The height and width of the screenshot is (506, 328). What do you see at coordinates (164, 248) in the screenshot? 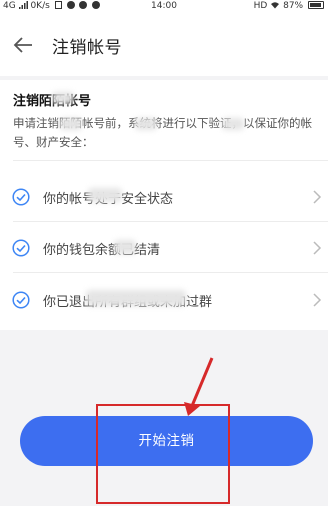
I see `condition-row: 你的钱包余额已结清` at bounding box center [164, 248].